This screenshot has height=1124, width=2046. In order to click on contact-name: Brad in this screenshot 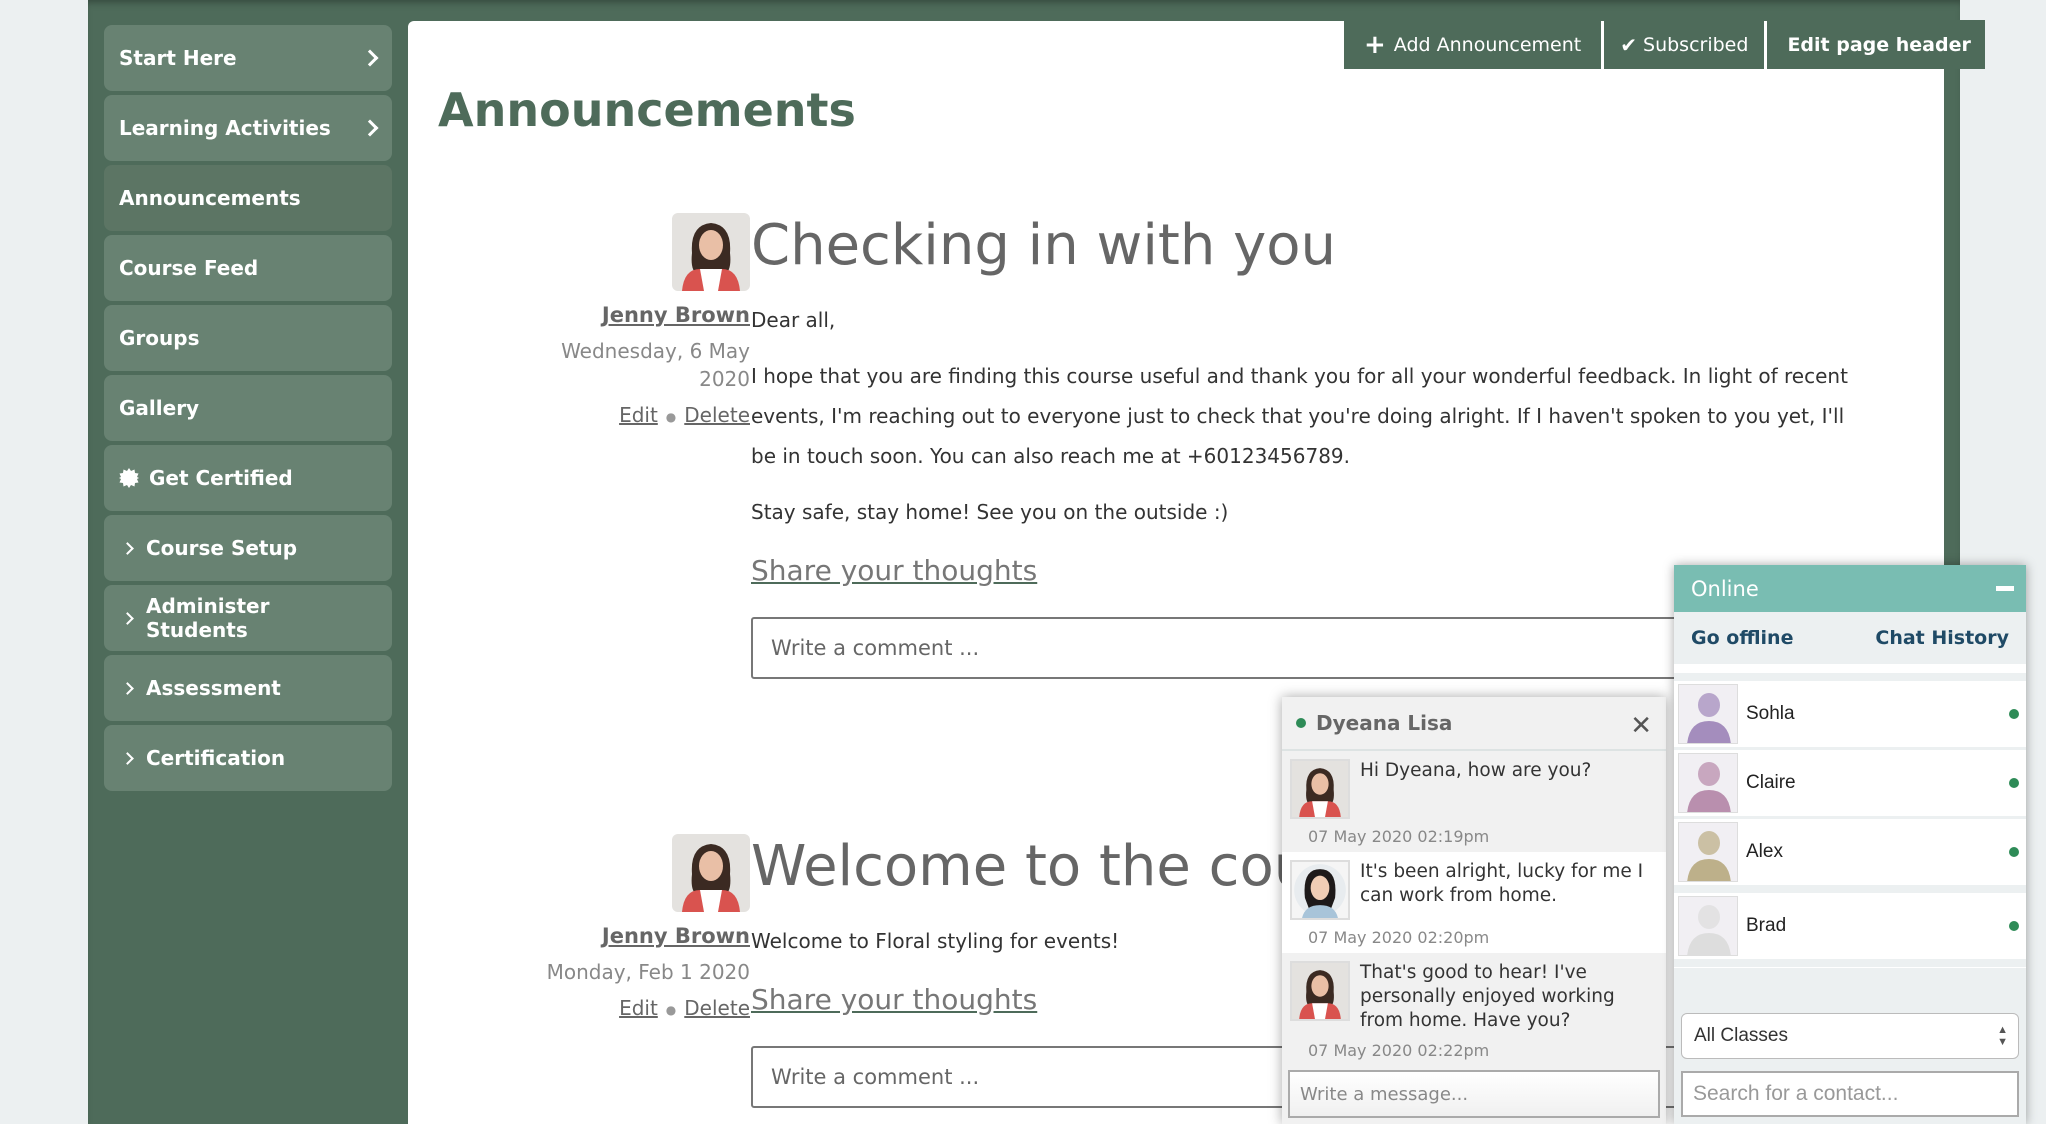, I will do `click(1766, 925)`.